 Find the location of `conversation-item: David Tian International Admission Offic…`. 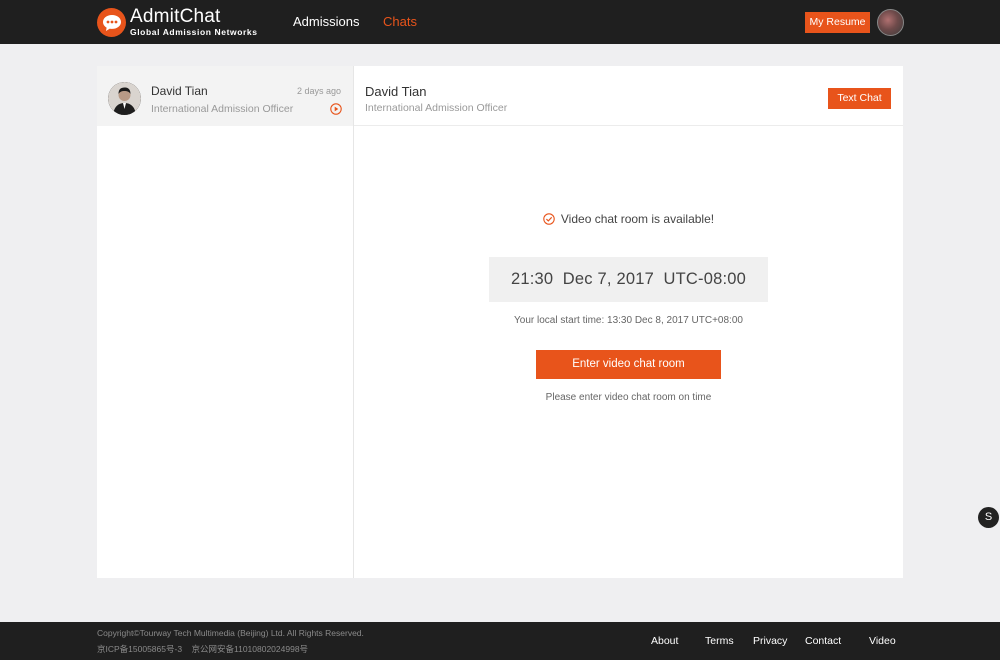

conversation-item: David Tian International Admission Offic… is located at coordinates (225, 96).